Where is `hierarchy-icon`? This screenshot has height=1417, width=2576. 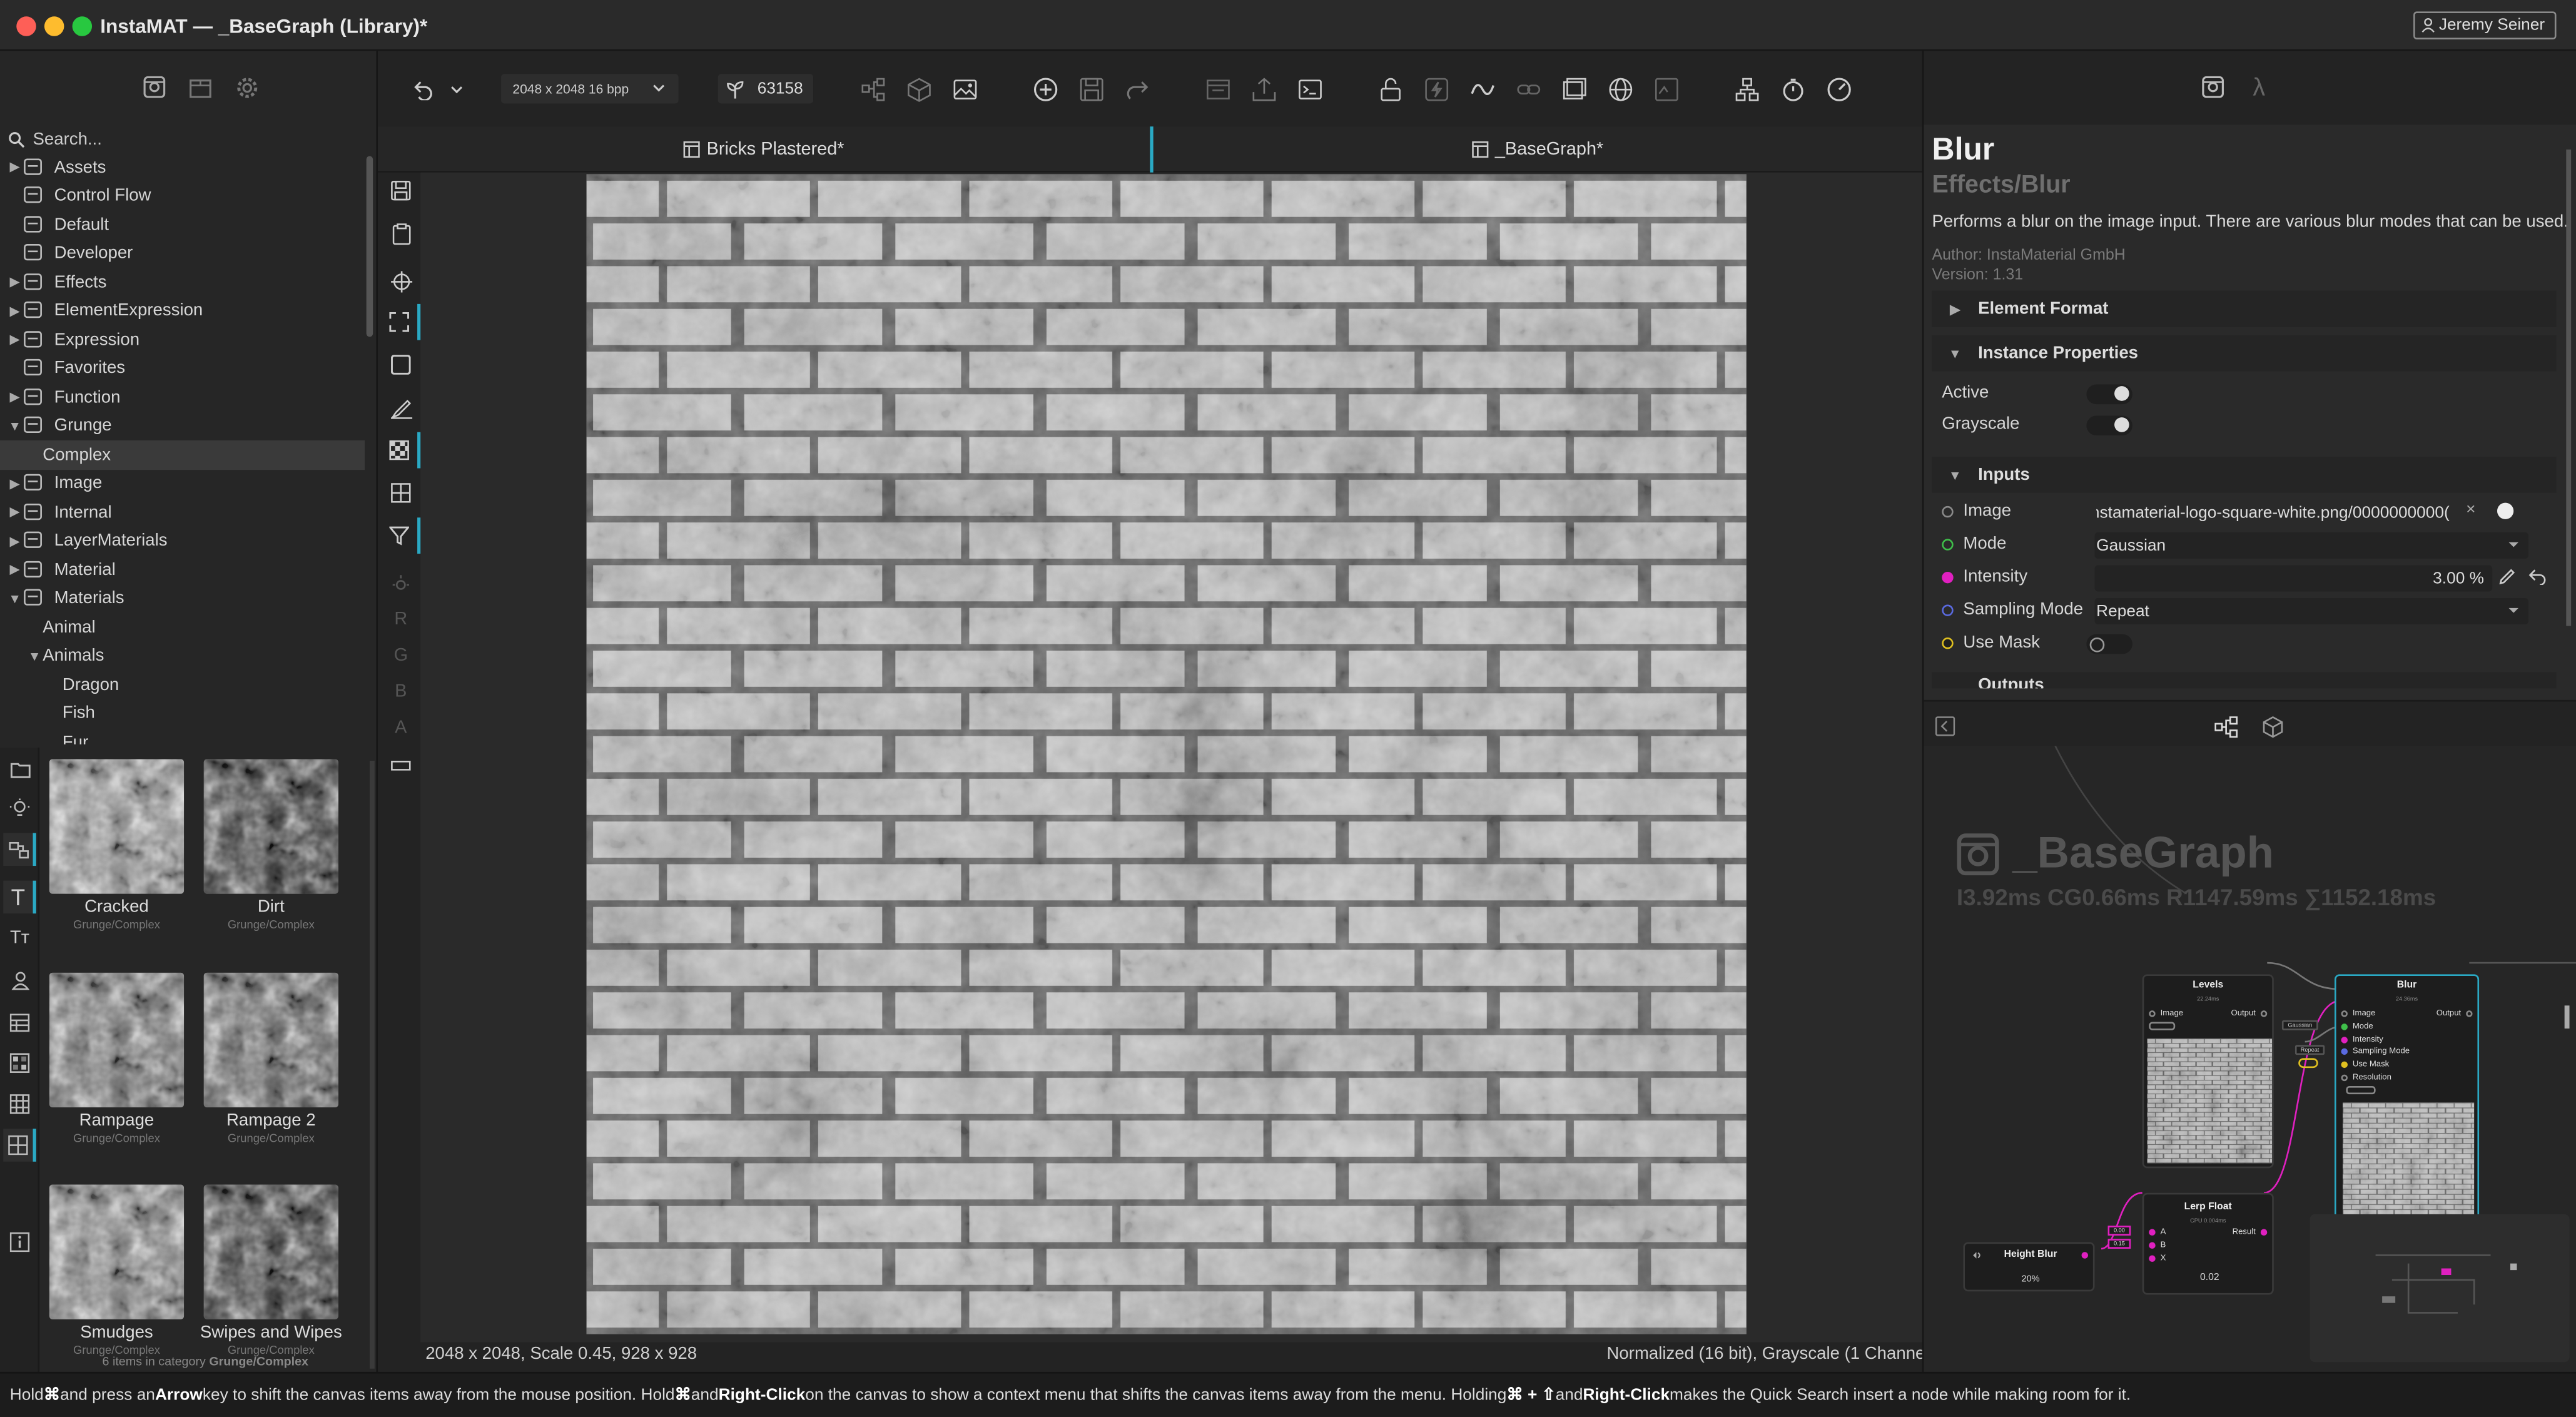 hierarchy-icon is located at coordinates (1746, 89).